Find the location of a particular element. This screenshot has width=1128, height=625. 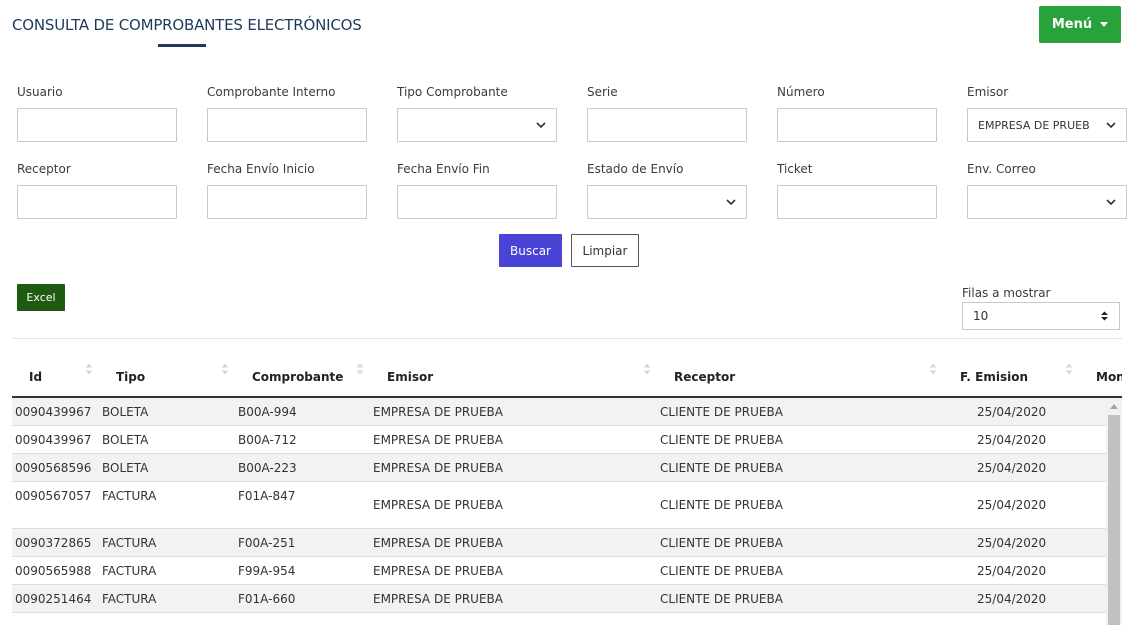

column-header-id: Id is located at coordinates (35, 377).